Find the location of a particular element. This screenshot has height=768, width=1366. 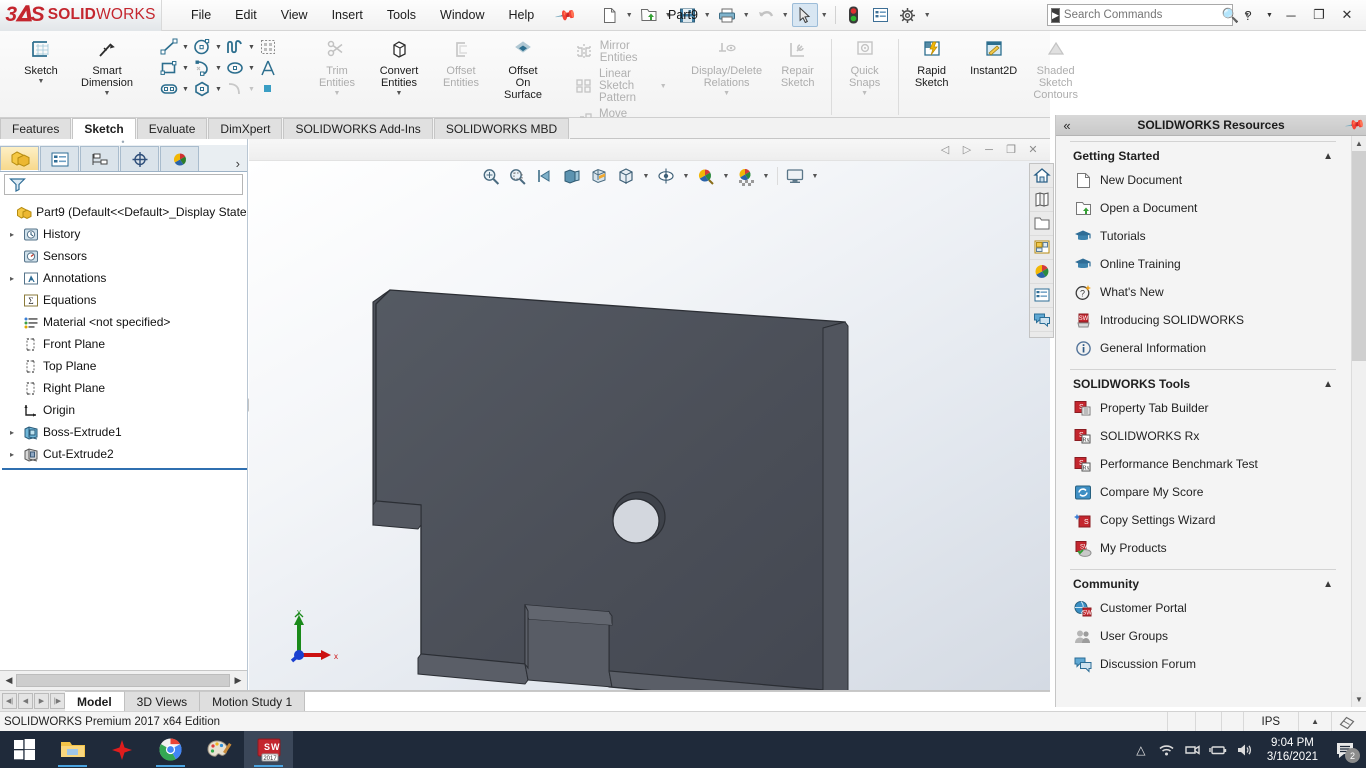

fillet-dropdown: ▼ is located at coordinates (251, 89).